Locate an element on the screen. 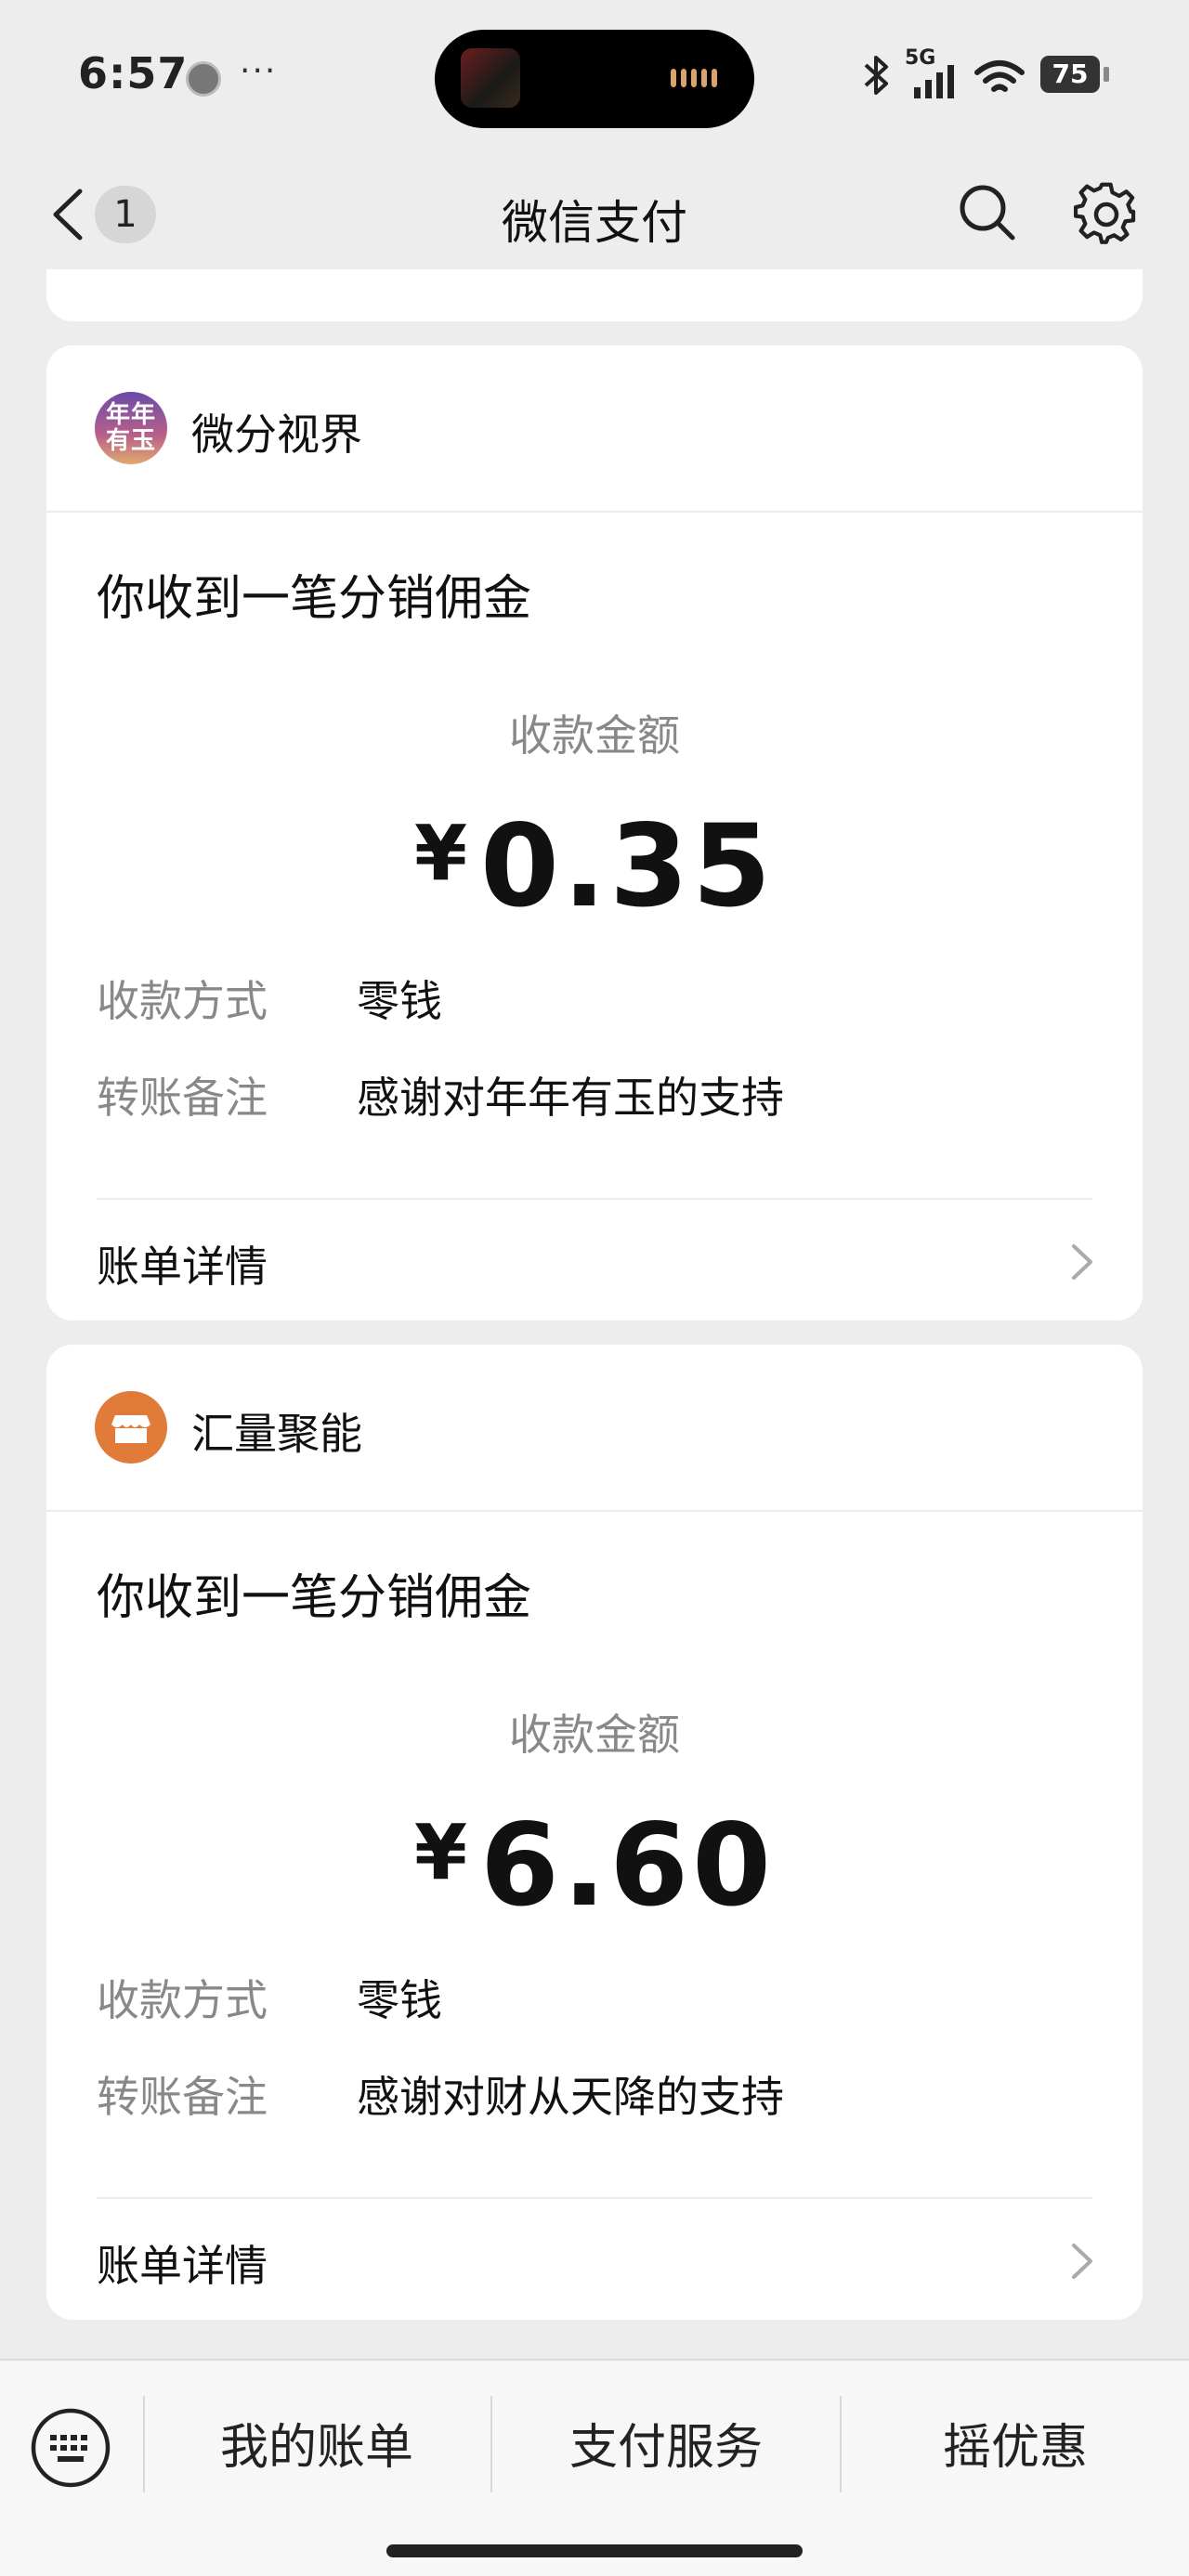 The image size is (1189, 2576). status-bar: 6:57 ··· 5G 75 is located at coordinates (594, 79).